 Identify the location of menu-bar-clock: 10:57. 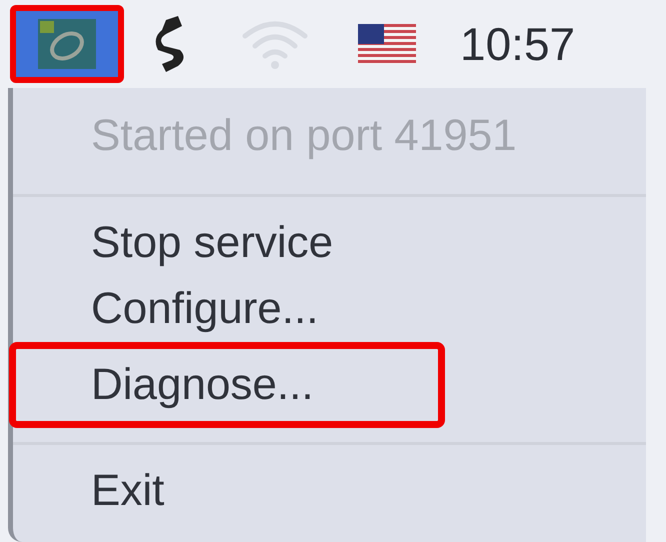
(518, 44).